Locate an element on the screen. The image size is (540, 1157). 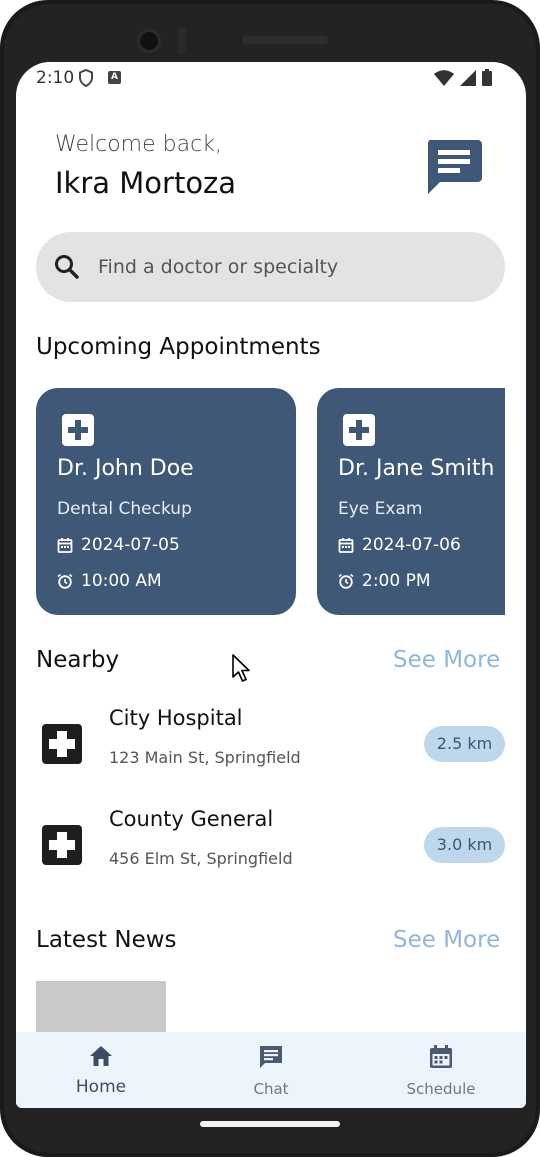
search-input is located at coordinates (288, 267).